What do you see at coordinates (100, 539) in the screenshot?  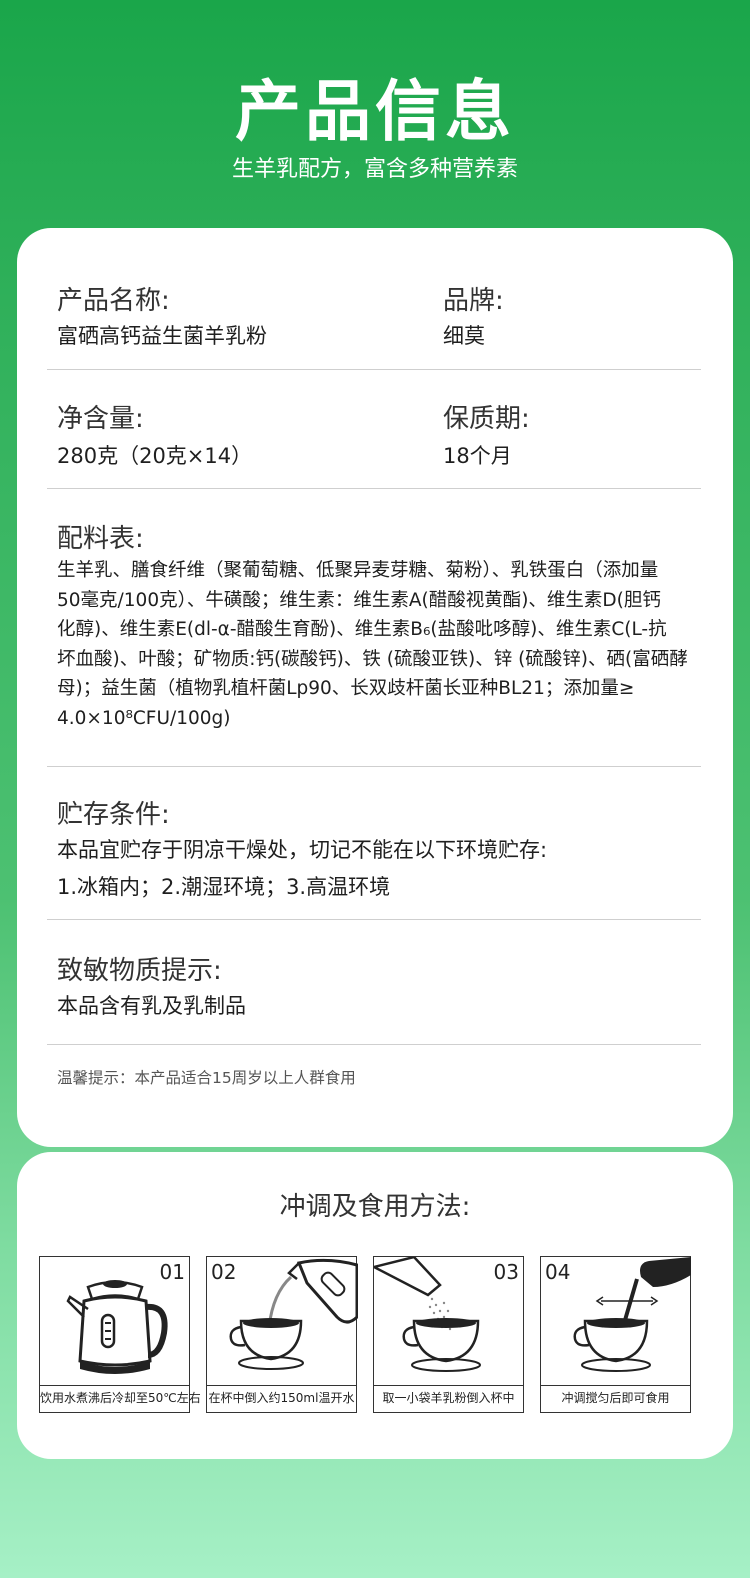 I see `ingredients-label: 配料表:` at bounding box center [100, 539].